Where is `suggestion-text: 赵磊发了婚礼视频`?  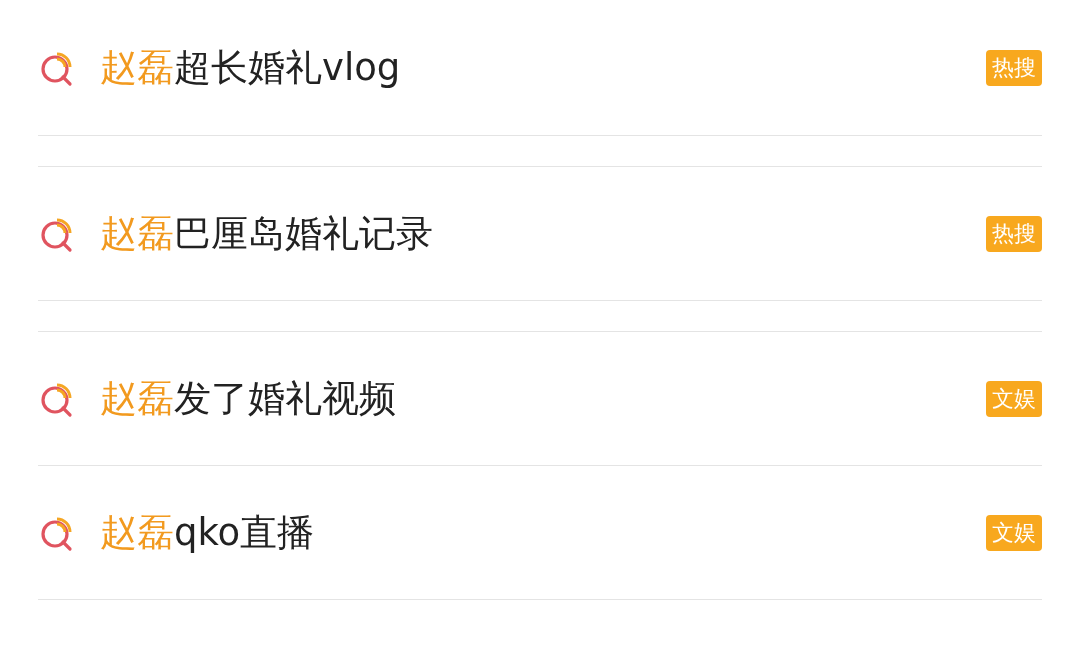 suggestion-text: 赵磊发了婚礼视频 is located at coordinates (248, 398).